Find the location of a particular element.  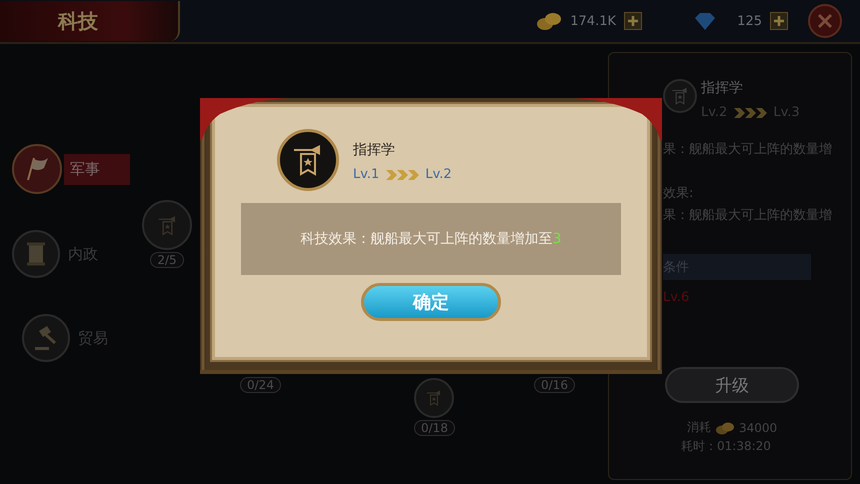

progress-badge: 0/16 is located at coordinates (554, 385).